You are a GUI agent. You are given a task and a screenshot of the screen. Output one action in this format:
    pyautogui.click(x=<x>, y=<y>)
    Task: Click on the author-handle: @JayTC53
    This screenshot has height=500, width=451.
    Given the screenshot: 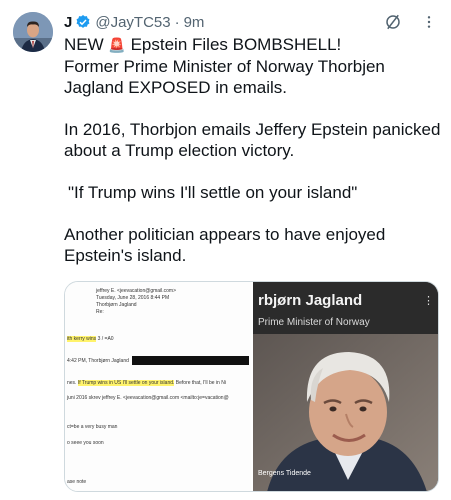 What is the action you would take?
    pyautogui.click(x=132, y=22)
    